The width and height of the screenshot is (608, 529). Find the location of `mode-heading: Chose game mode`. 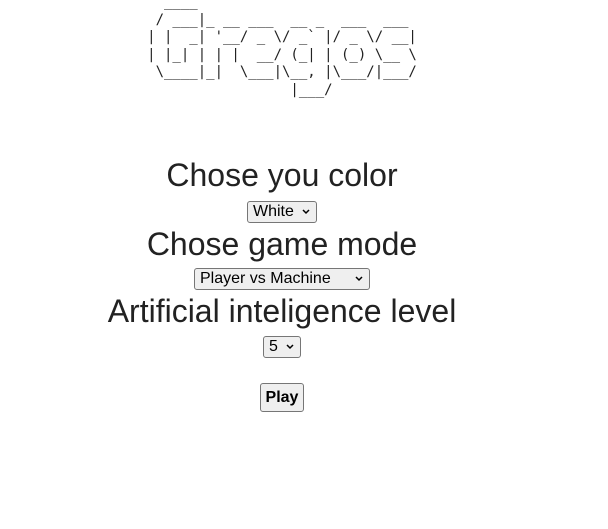

mode-heading: Chose game mode is located at coordinates (282, 244).